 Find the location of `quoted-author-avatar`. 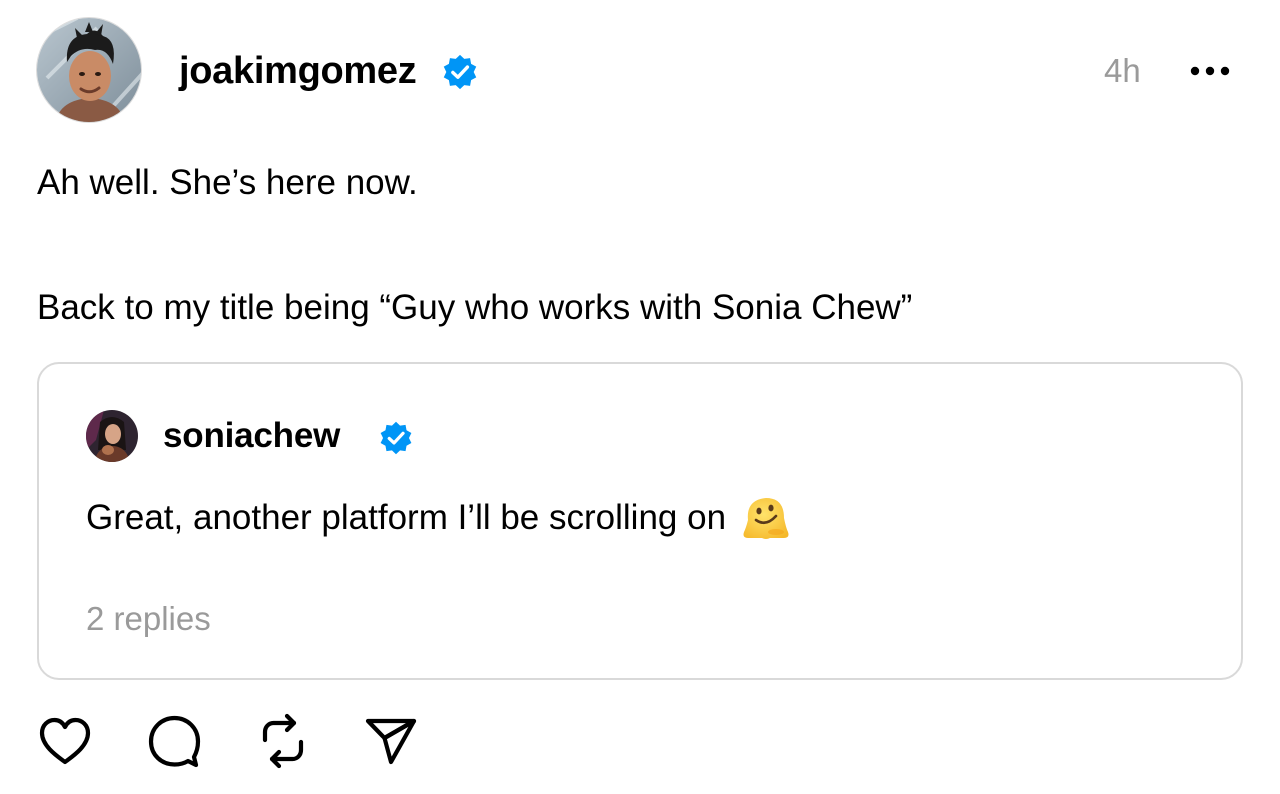

quoted-author-avatar is located at coordinates (112, 436).